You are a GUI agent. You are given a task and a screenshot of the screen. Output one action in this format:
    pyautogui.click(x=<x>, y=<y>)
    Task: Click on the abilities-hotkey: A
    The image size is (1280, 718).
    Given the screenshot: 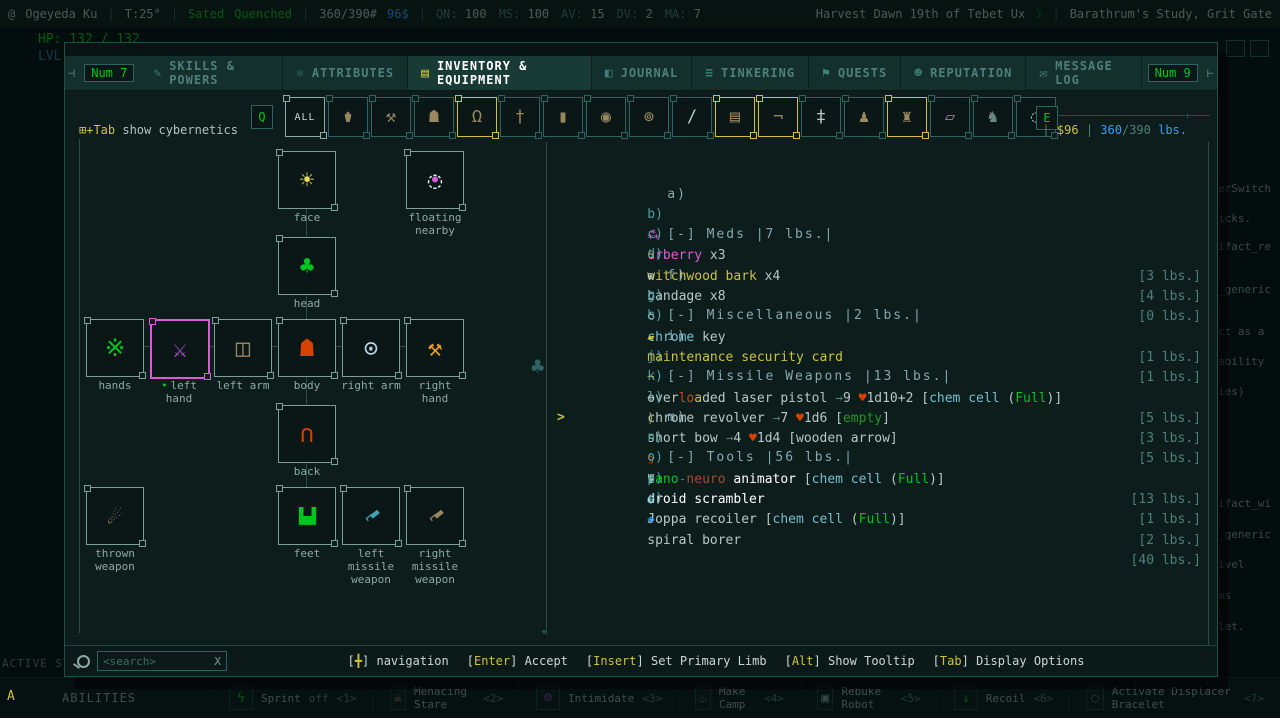 What is the action you would take?
    pyautogui.click(x=11, y=696)
    